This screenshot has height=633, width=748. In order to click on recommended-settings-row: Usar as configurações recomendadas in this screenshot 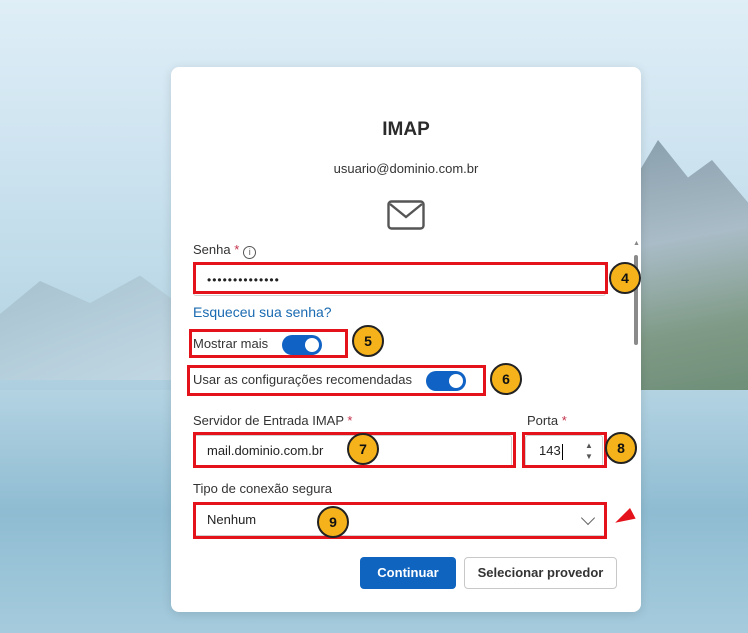, I will do `click(329, 380)`.